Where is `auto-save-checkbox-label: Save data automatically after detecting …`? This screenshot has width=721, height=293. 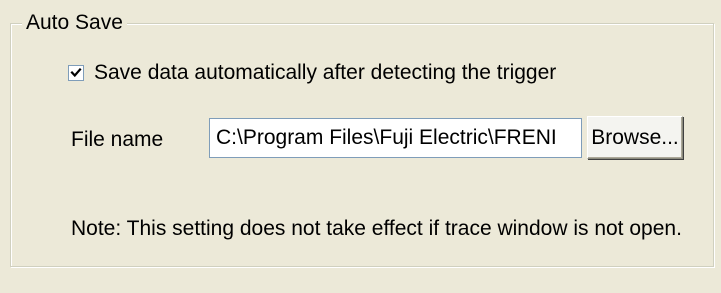
auto-save-checkbox-label: Save data automatically after detecting … is located at coordinates (325, 73).